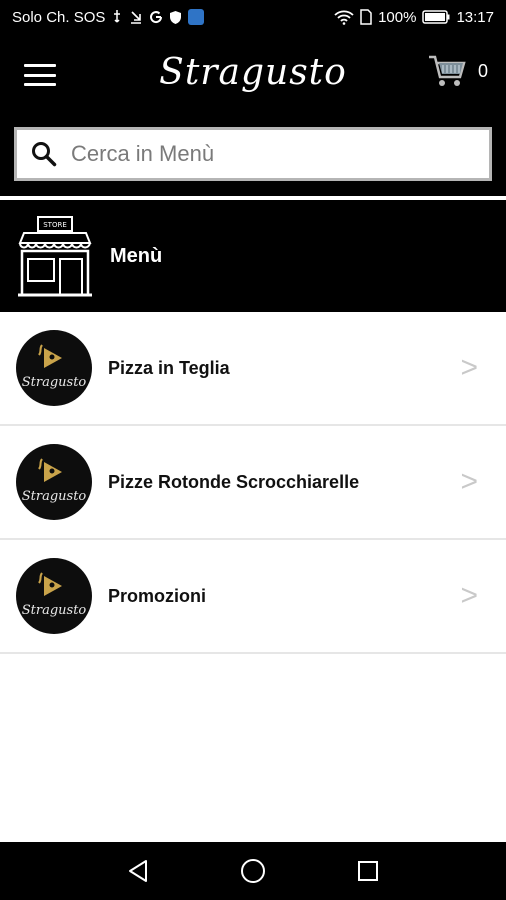 The width and height of the screenshot is (506, 900). Describe the element at coordinates (253, 17) in the screenshot. I see `status-bar: Solo Ch. SOS 100% 13:17` at that location.